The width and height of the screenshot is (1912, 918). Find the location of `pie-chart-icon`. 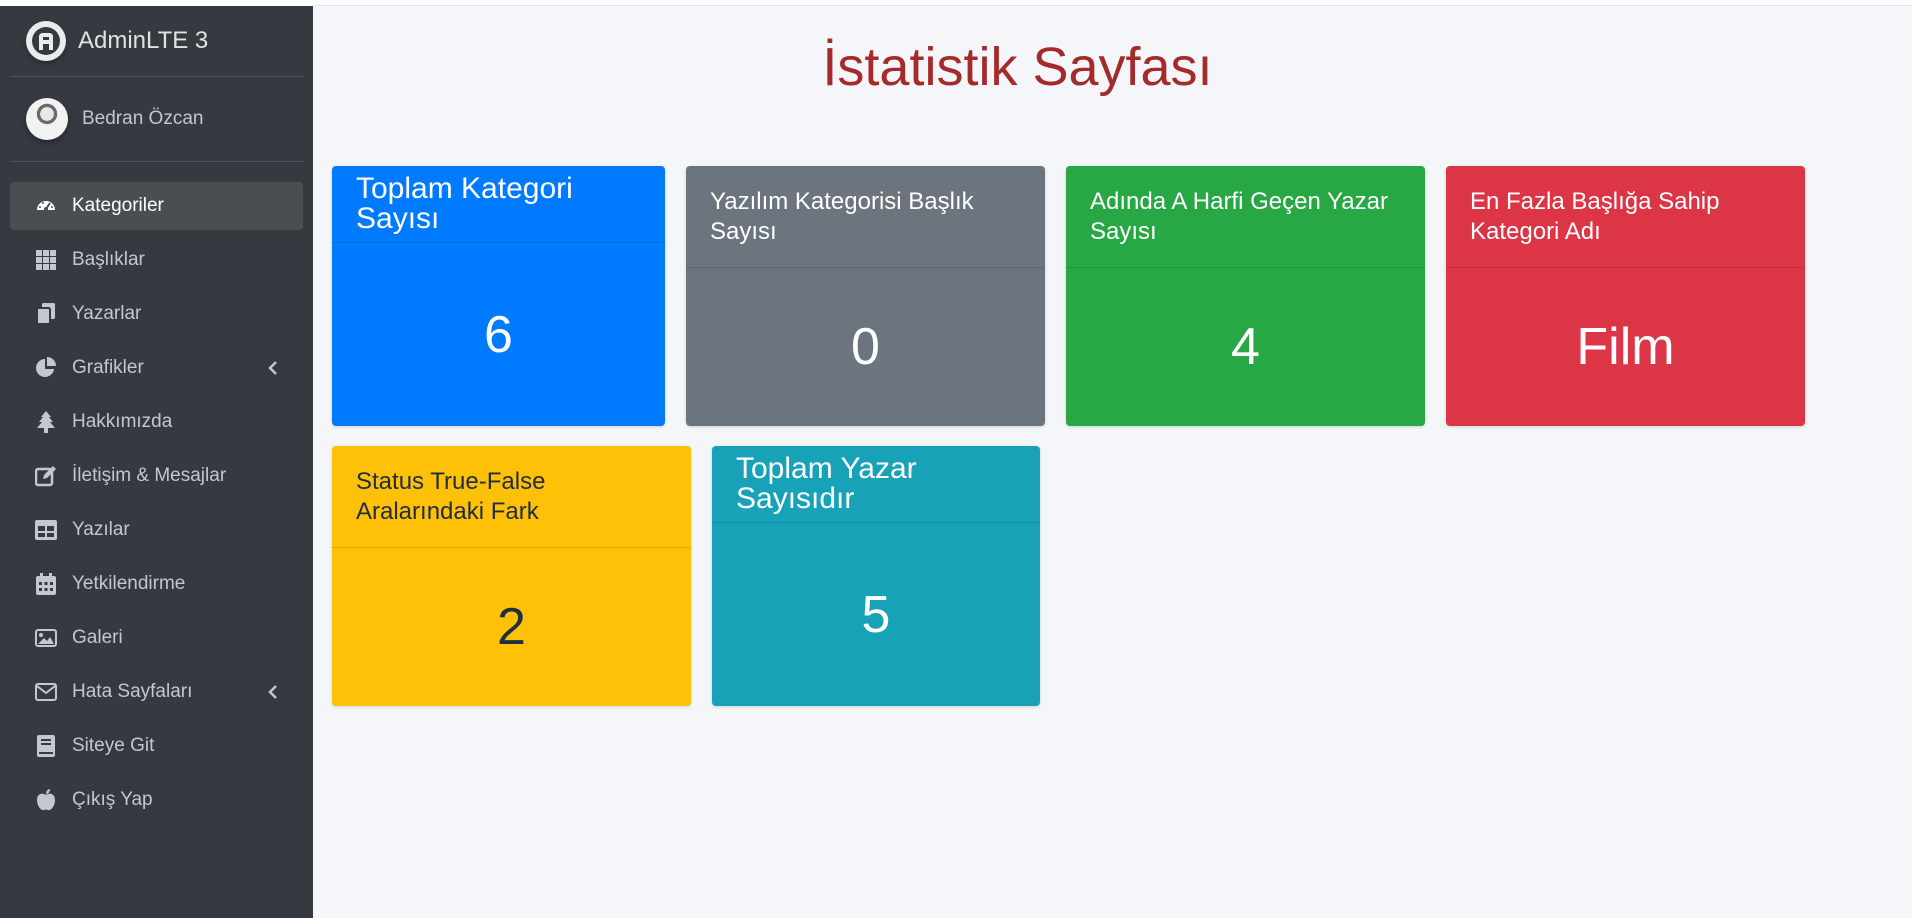

pie-chart-icon is located at coordinates (46, 368).